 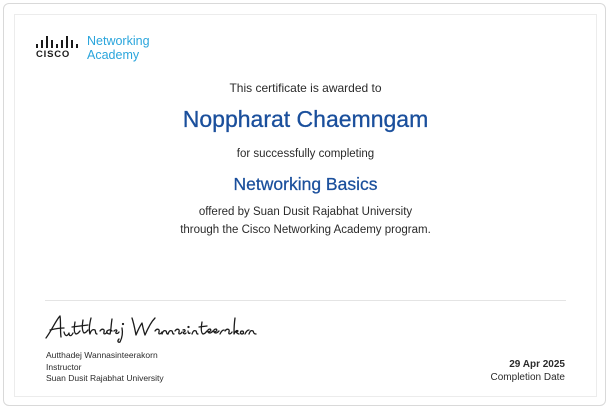 I want to click on cisco-networking-academy-logo: CISCO Networking Academy, so click(x=93, y=49).